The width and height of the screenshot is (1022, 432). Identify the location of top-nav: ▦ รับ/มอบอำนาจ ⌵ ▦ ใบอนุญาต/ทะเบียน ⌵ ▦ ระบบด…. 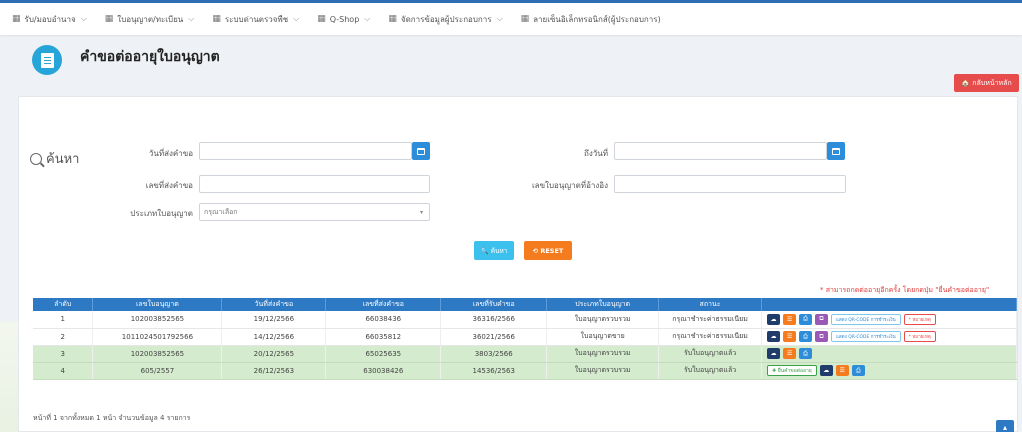
(511, 17).